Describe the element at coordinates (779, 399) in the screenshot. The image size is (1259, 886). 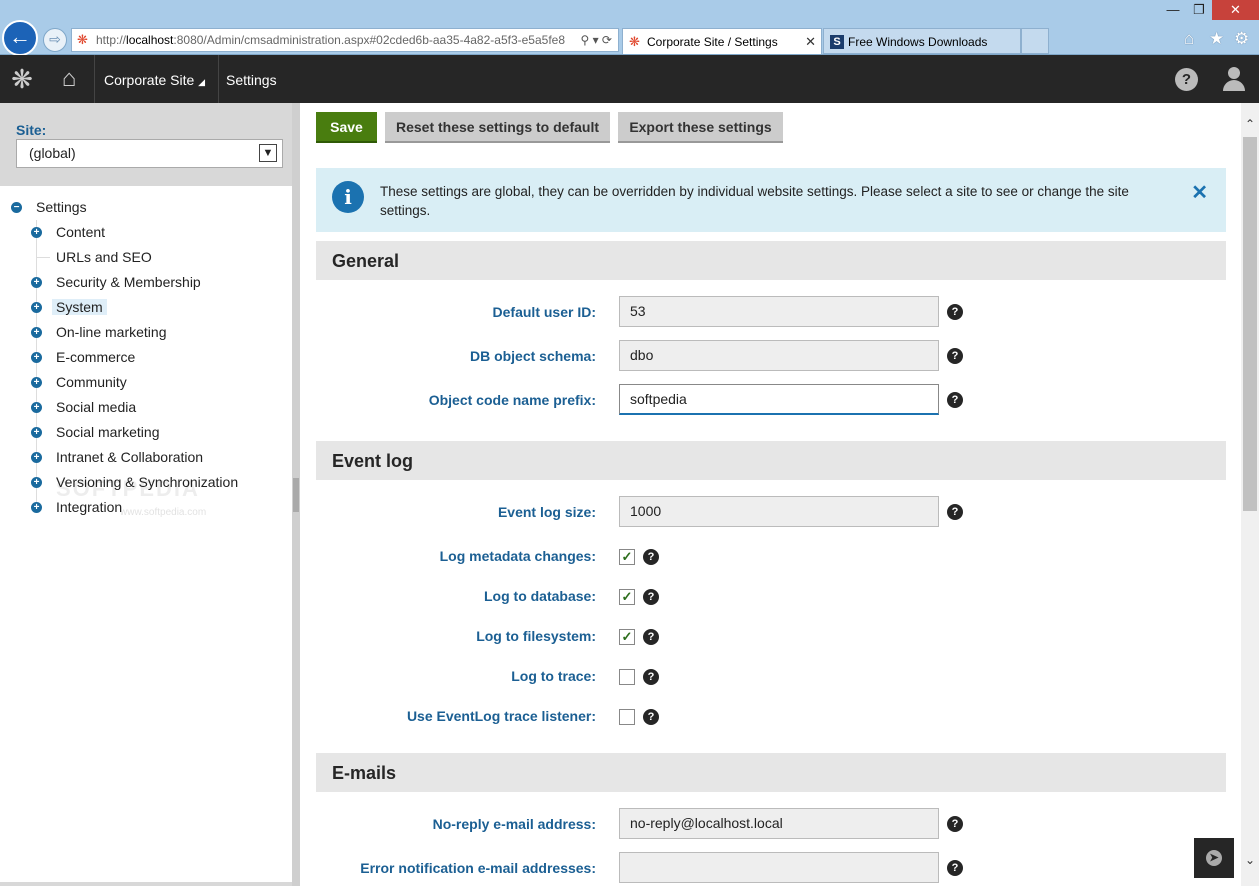
I see `object-code-name-prefix-input: softpedia` at that location.